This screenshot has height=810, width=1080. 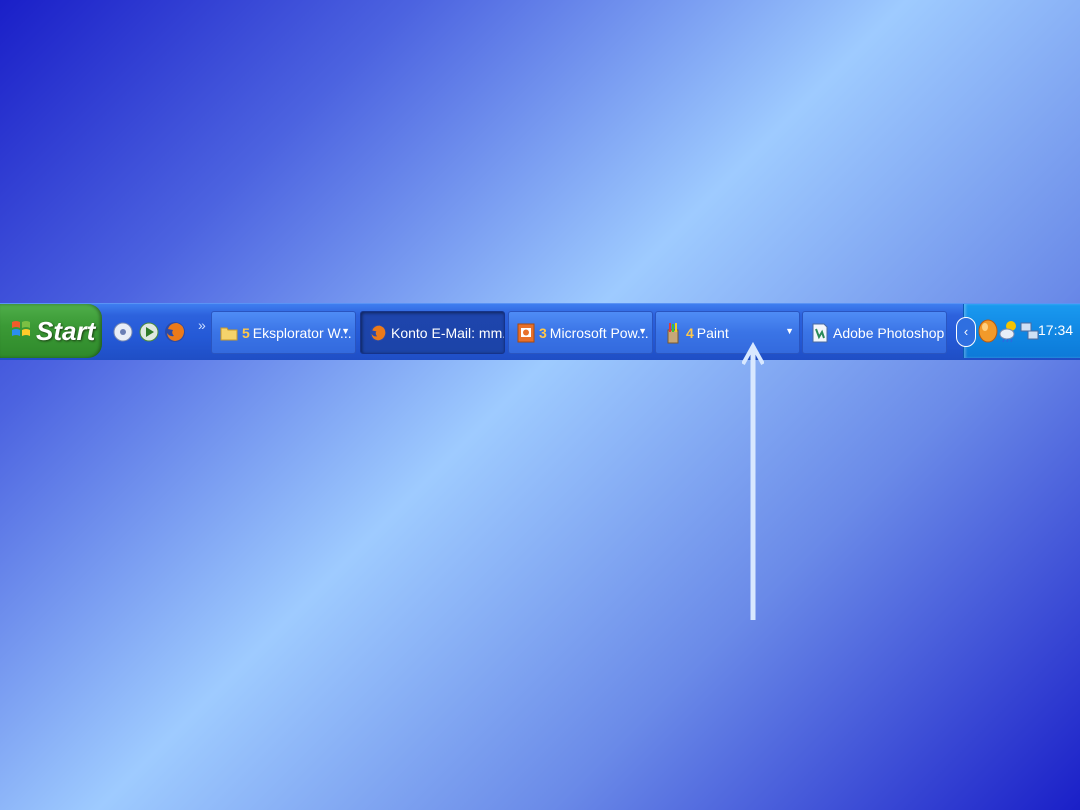 What do you see at coordinates (690, 332) in the screenshot?
I see `task-group-count: 4` at bounding box center [690, 332].